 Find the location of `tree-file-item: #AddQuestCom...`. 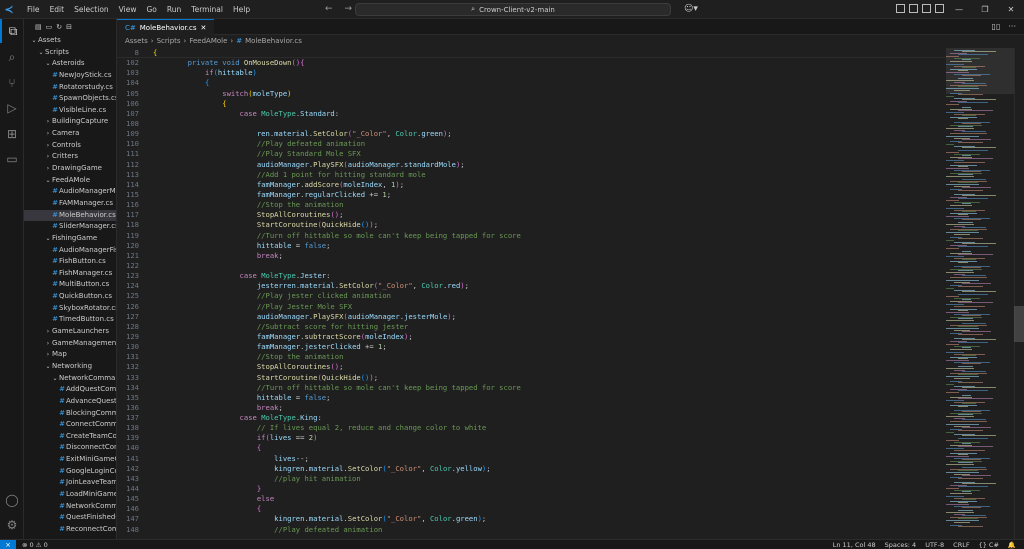

tree-file-item: #AddQuestCom... is located at coordinates (70, 390).